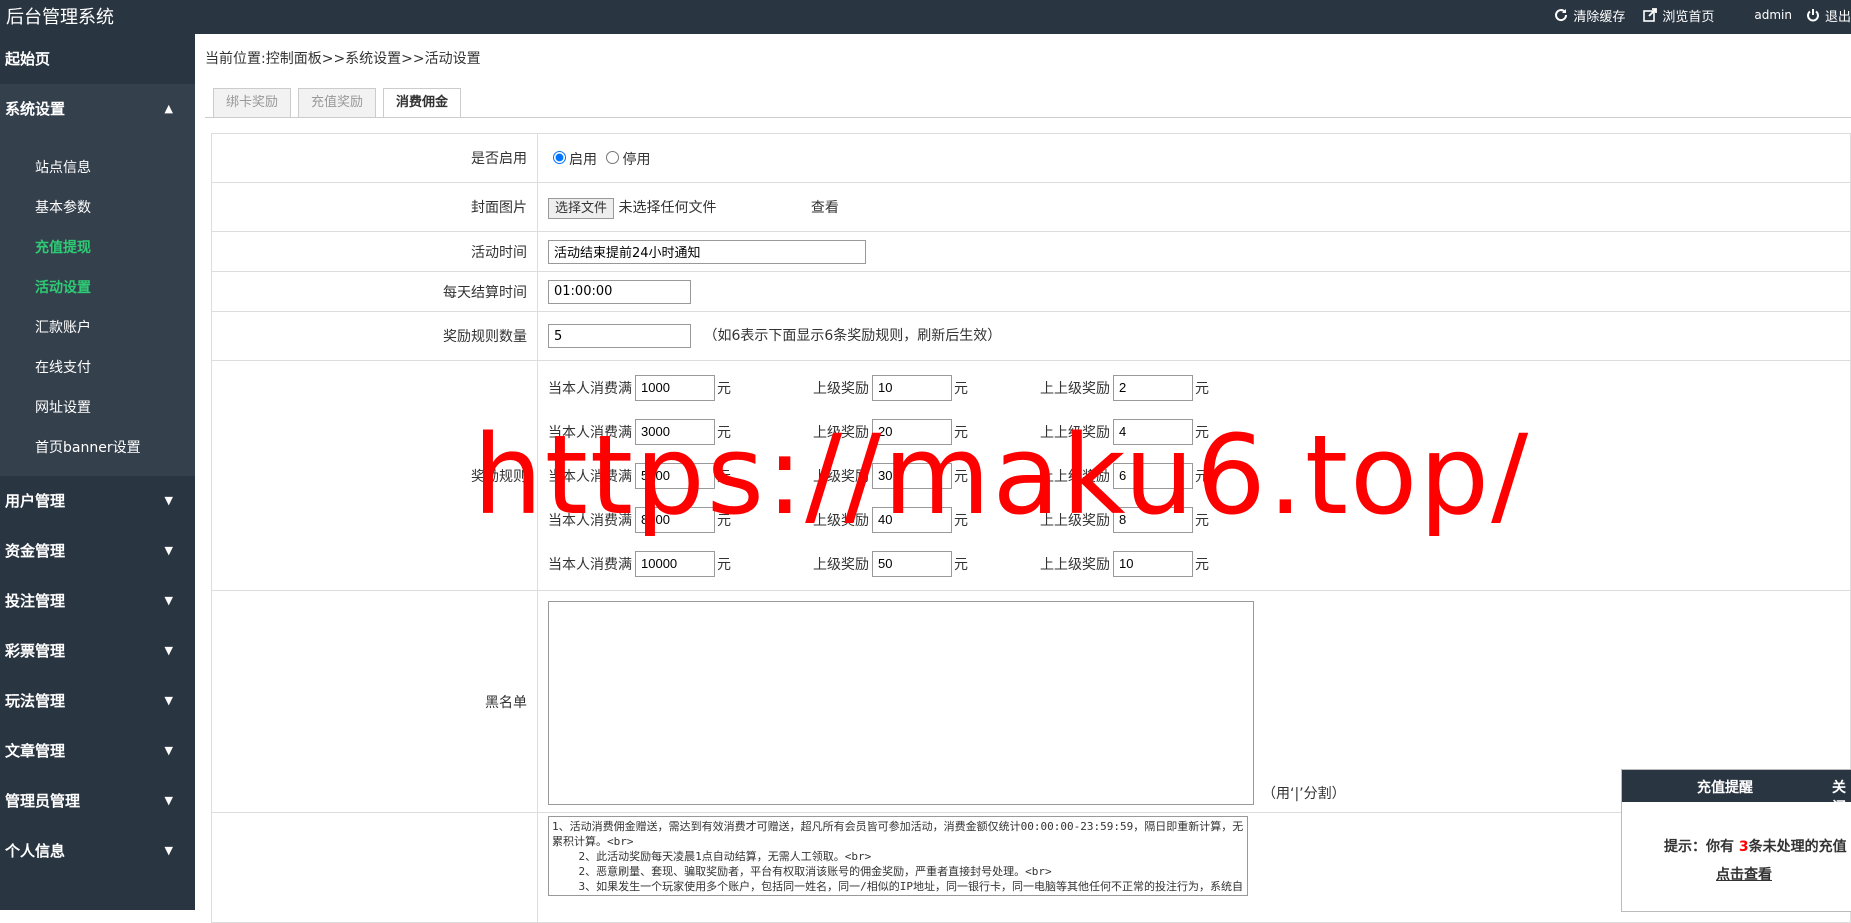 Image resolution: width=1851 pixels, height=923 pixels. What do you see at coordinates (97, 328) in the screenshot?
I see `sidebar-item-remittance-accounts: 汇款账户` at bounding box center [97, 328].